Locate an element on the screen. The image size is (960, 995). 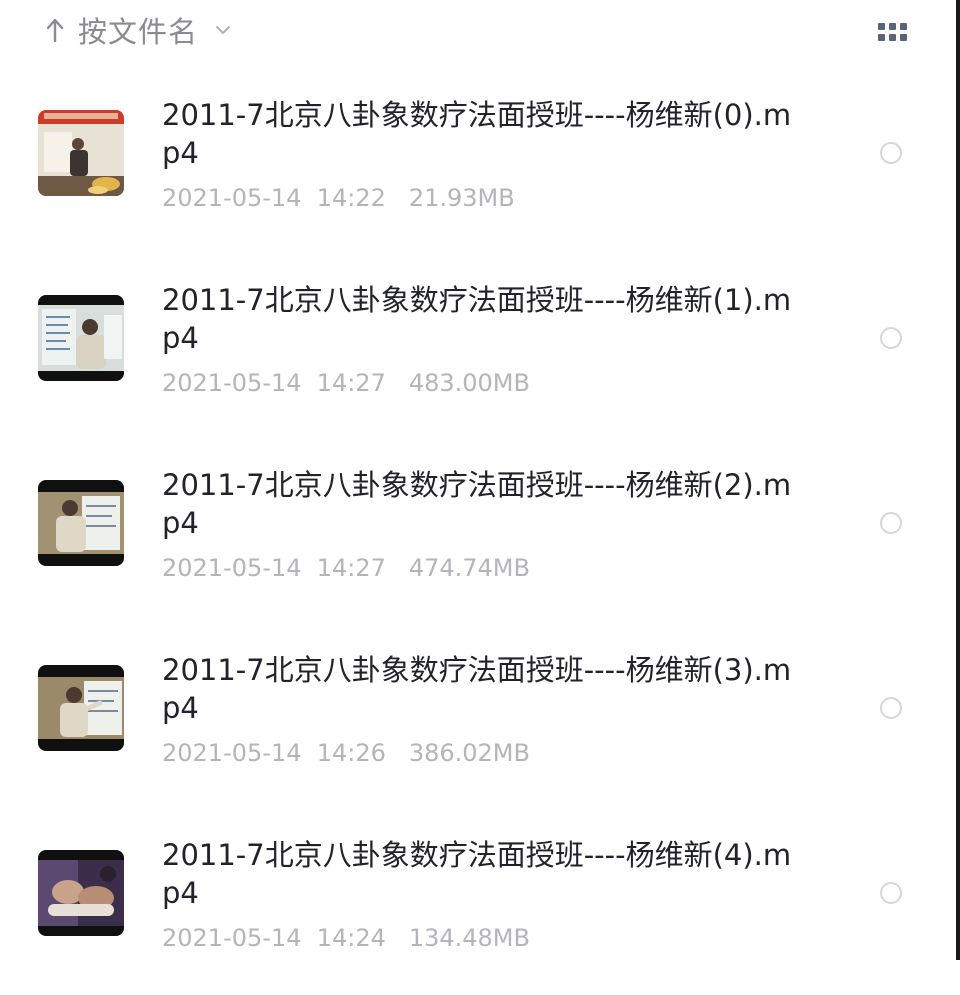
file-meta: 2021-05-14 14:27 483.00MB is located at coordinates (346, 383).